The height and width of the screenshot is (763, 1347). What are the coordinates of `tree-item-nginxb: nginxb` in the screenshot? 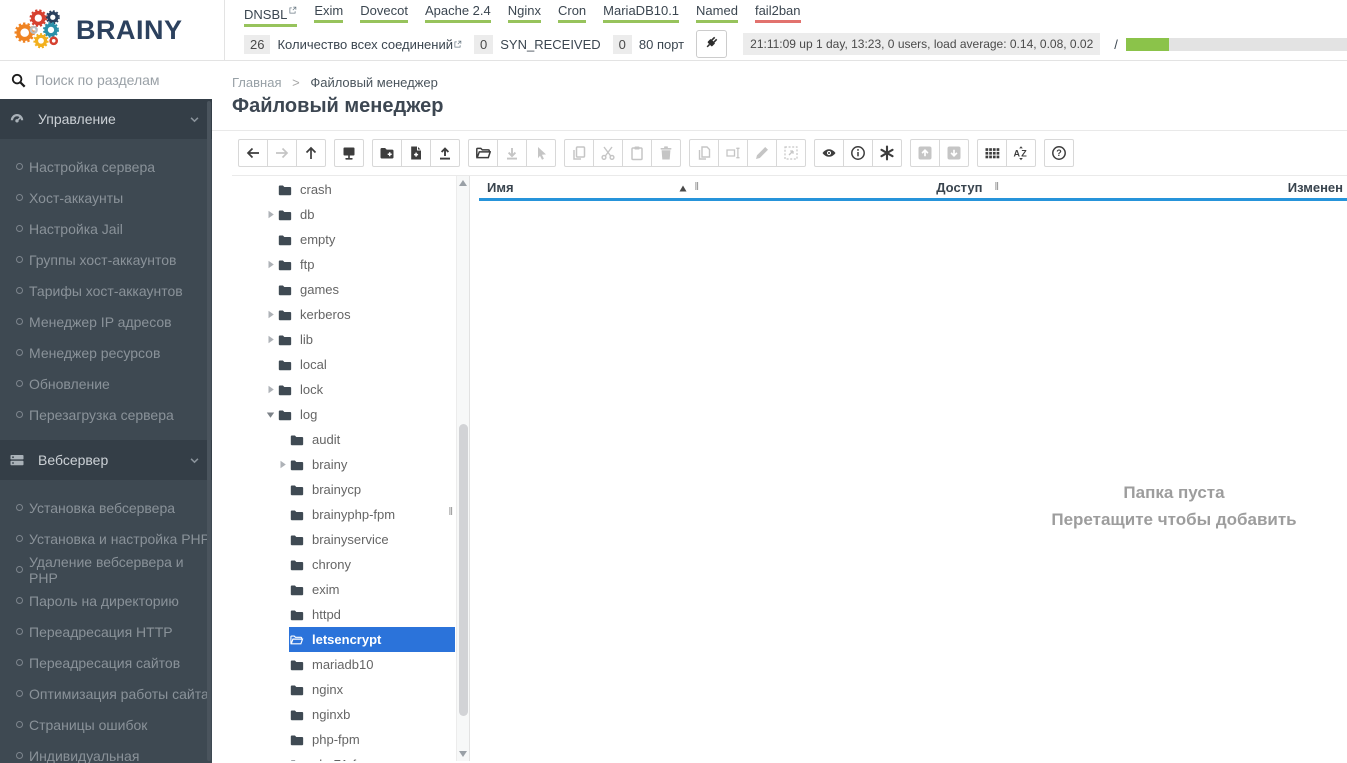 It's located at (350, 714).